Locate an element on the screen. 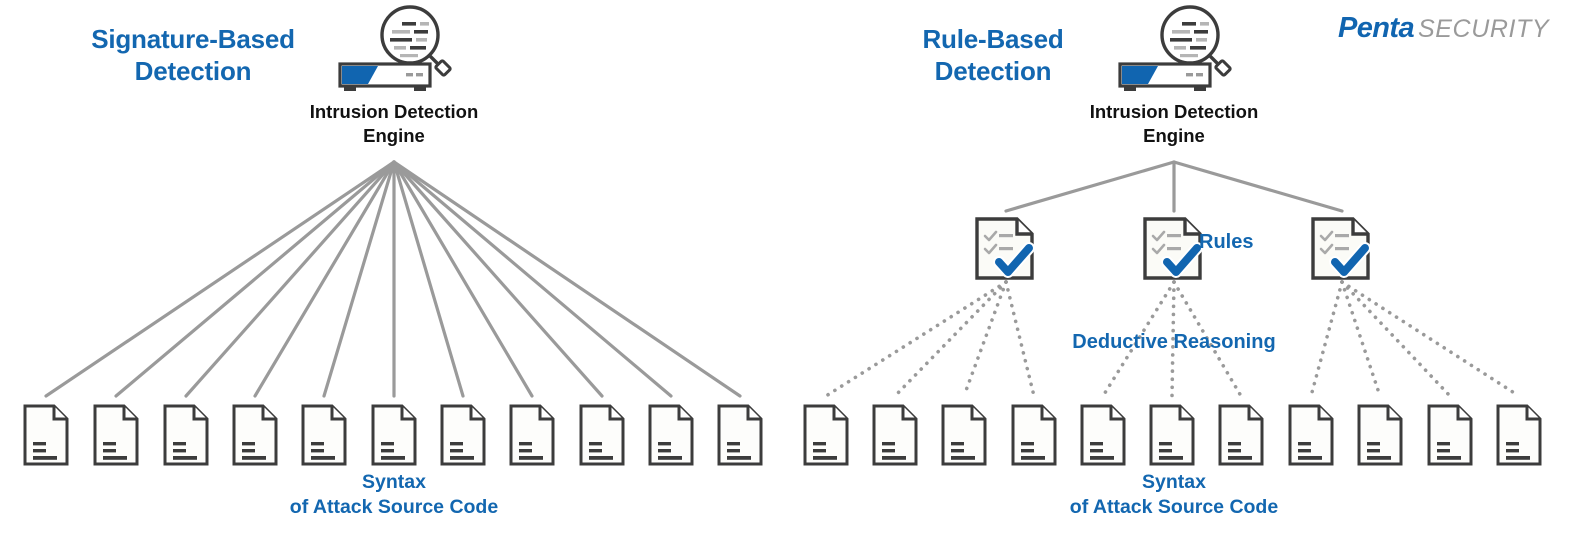 Image resolution: width=1586 pixels, height=535 pixels. penta-security-logo: Penta SECURITY is located at coordinates (1443, 28).